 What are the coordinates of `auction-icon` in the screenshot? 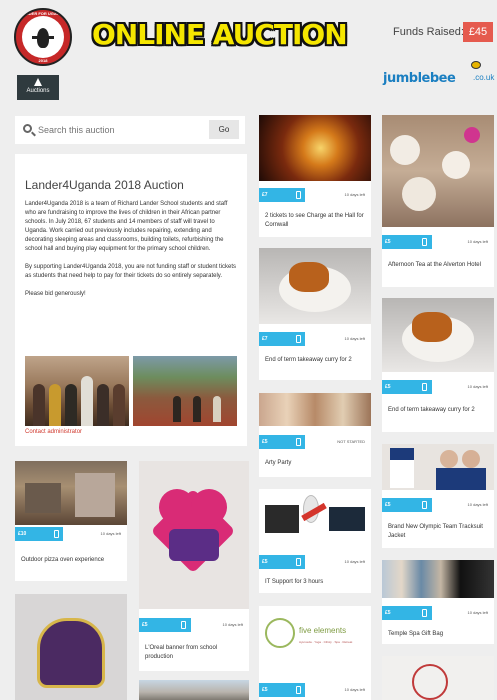 It's located at (38, 82).